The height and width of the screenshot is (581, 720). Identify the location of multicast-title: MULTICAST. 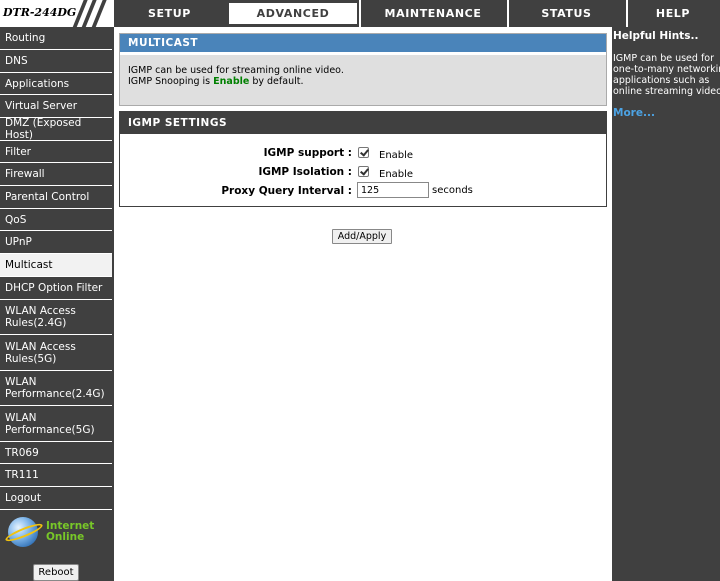
(363, 44).